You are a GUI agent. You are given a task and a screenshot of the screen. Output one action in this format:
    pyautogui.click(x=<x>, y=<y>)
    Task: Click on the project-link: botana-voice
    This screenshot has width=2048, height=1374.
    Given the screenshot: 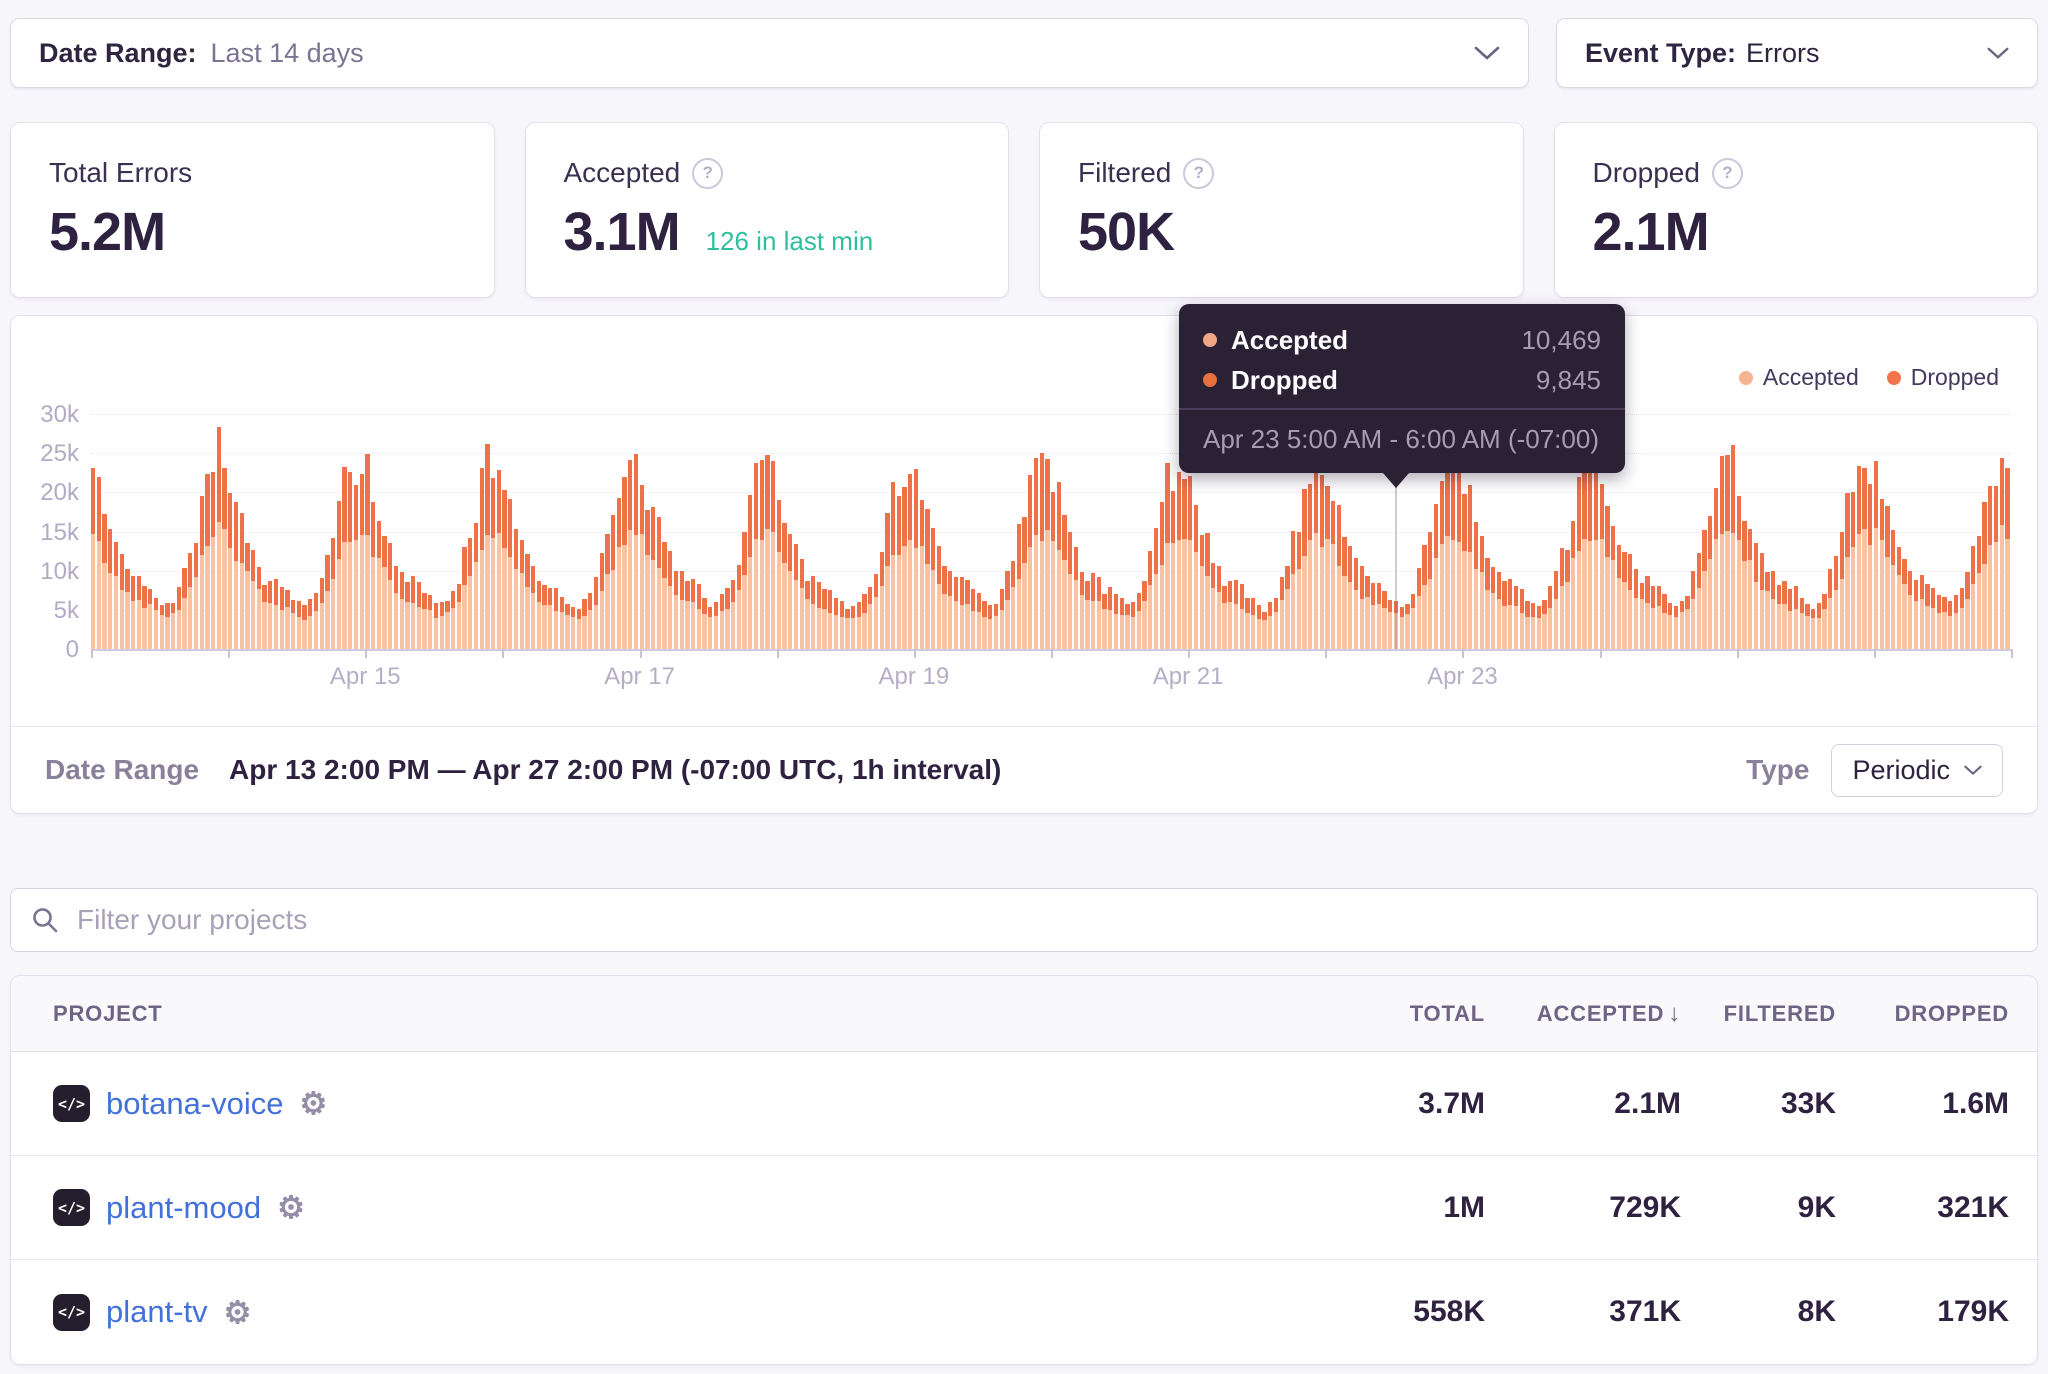 What is the action you would take?
    pyautogui.click(x=195, y=1104)
    